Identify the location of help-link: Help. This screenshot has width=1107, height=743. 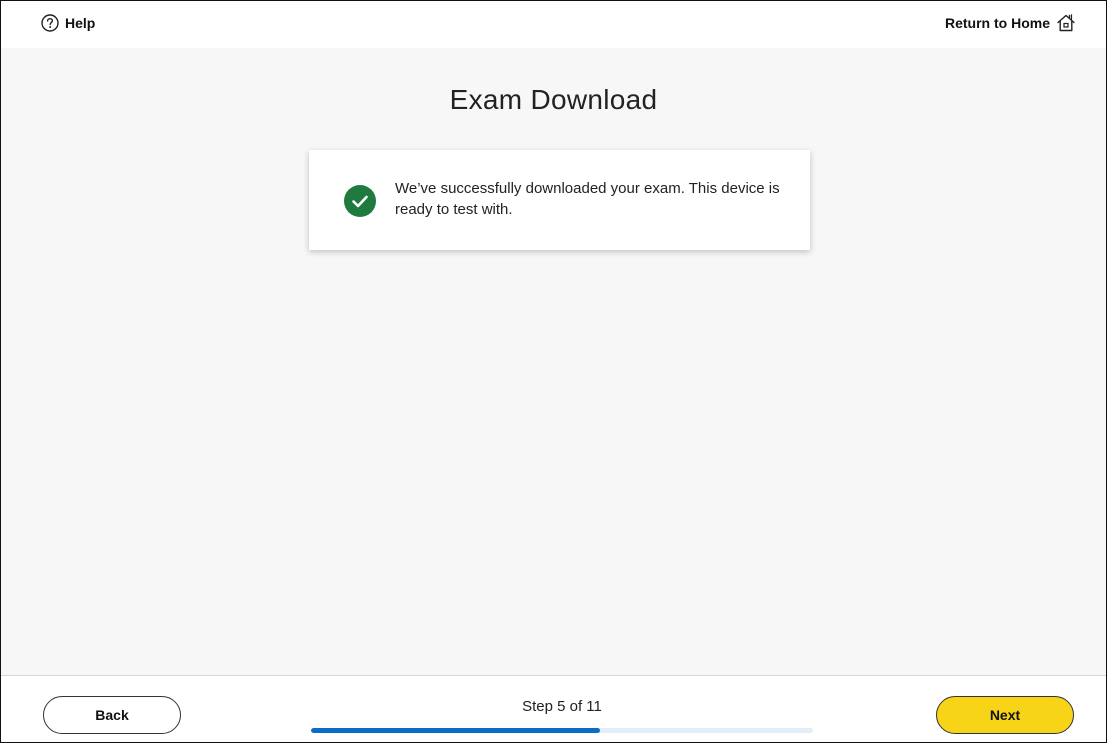
(68, 23).